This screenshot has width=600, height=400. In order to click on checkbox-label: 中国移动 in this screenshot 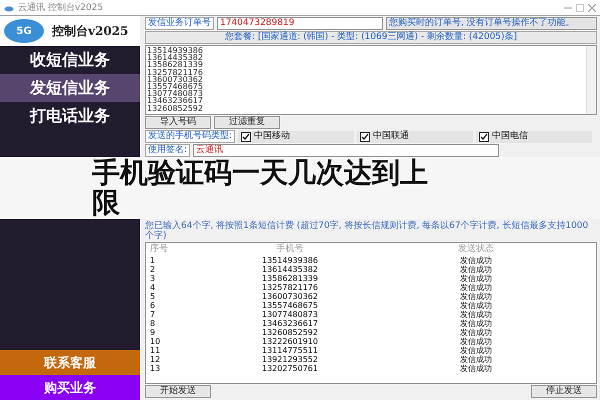, I will do `click(272, 136)`.